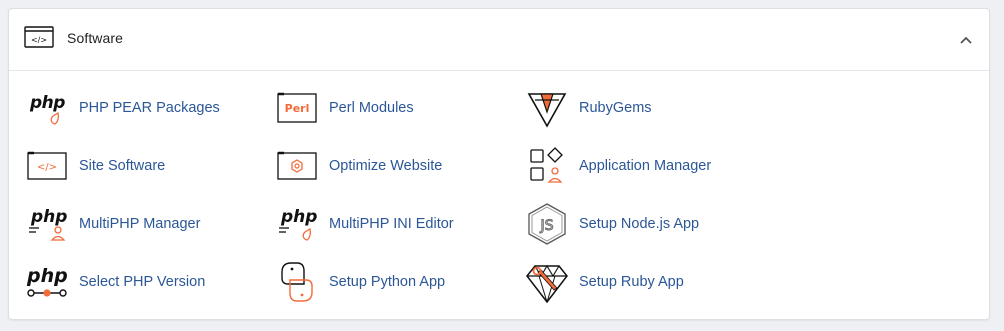 The height and width of the screenshot is (331, 1004). What do you see at coordinates (639, 224) in the screenshot?
I see `item-label: Setup Node.js App` at bounding box center [639, 224].